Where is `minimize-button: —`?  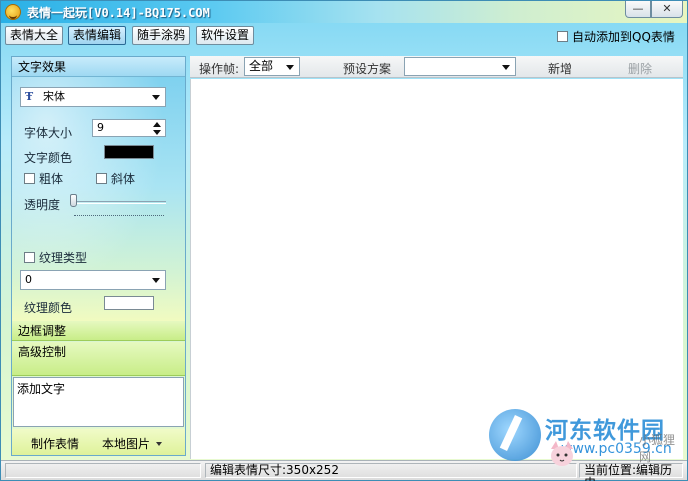
minimize-button: — is located at coordinates (638, 9).